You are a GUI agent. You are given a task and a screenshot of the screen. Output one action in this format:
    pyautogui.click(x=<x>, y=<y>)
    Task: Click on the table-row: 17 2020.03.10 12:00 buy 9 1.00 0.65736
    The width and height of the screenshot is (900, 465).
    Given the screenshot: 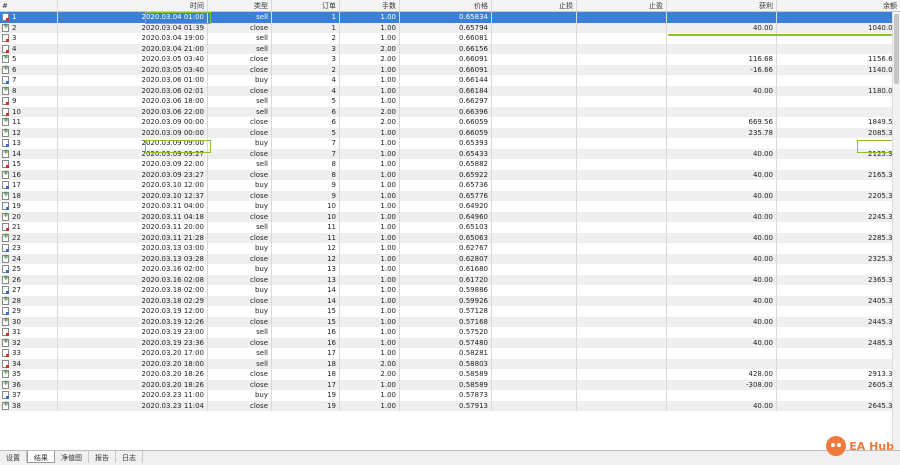 What is the action you would take?
    pyautogui.click(x=450, y=185)
    